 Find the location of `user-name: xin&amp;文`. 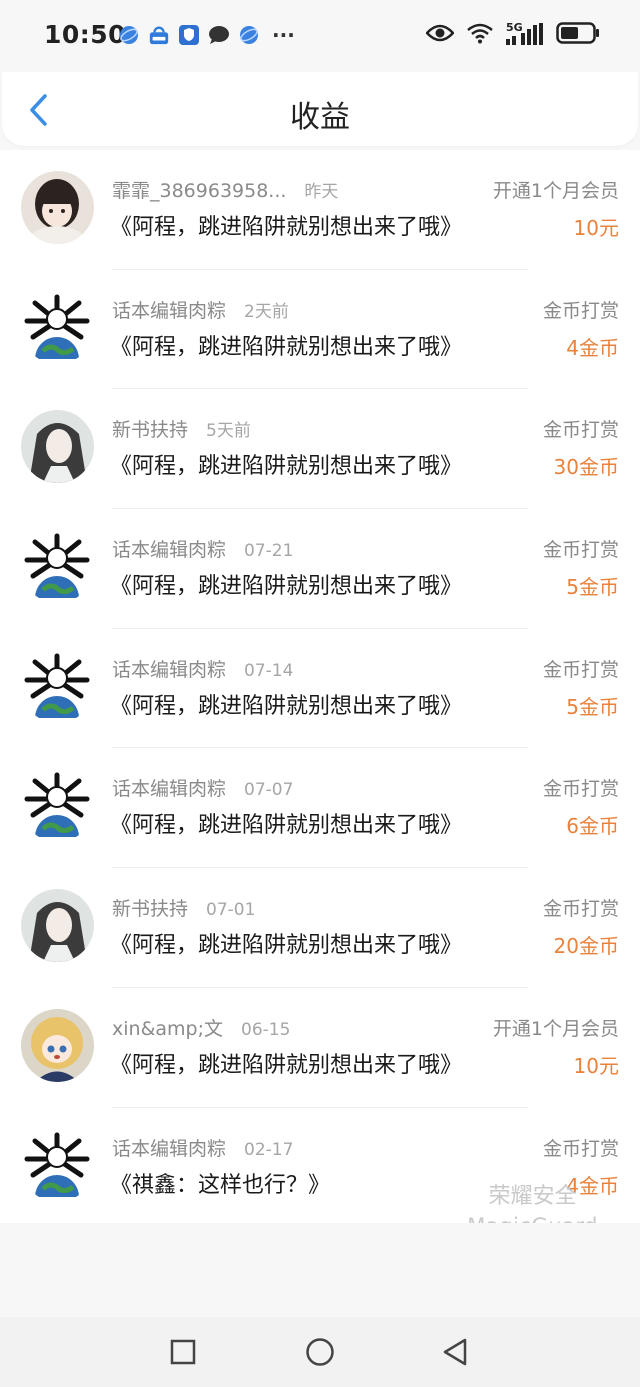

user-name: xin&amp;文 is located at coordinates (167, 1028).